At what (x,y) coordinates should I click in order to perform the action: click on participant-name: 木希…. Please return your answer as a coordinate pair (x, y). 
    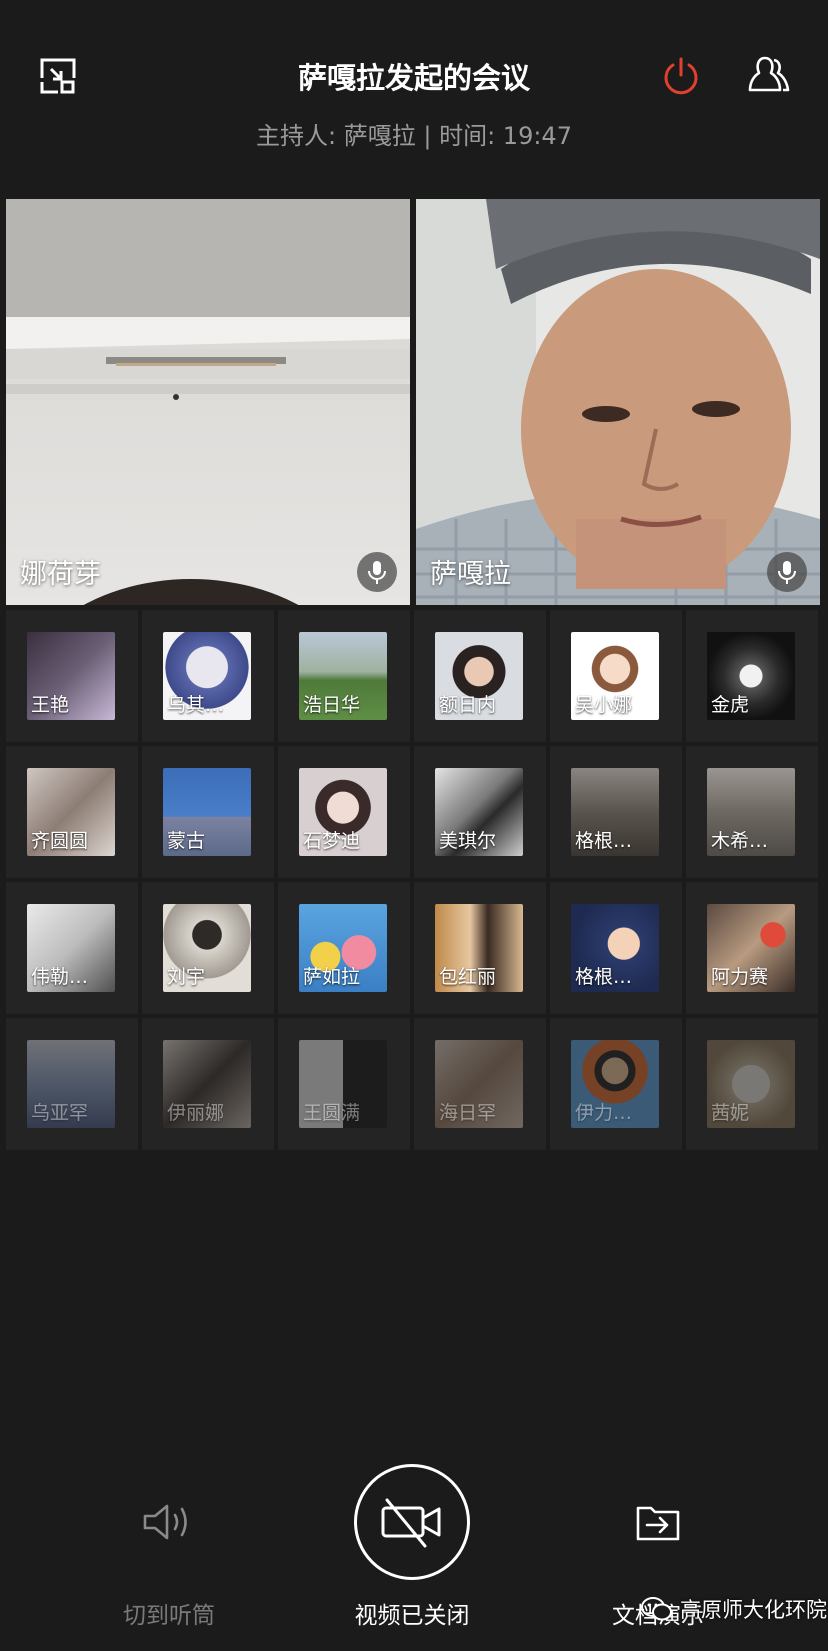
    Looking at the image, I should click on (740, 841).